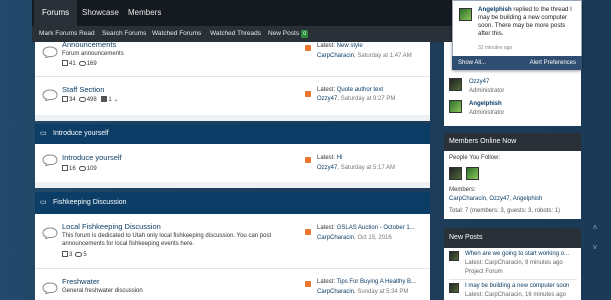 Image resolution: width=611 pixels, height=300 pixels. I want to click on new-post-forum: Project Forum, so click(484, 272).